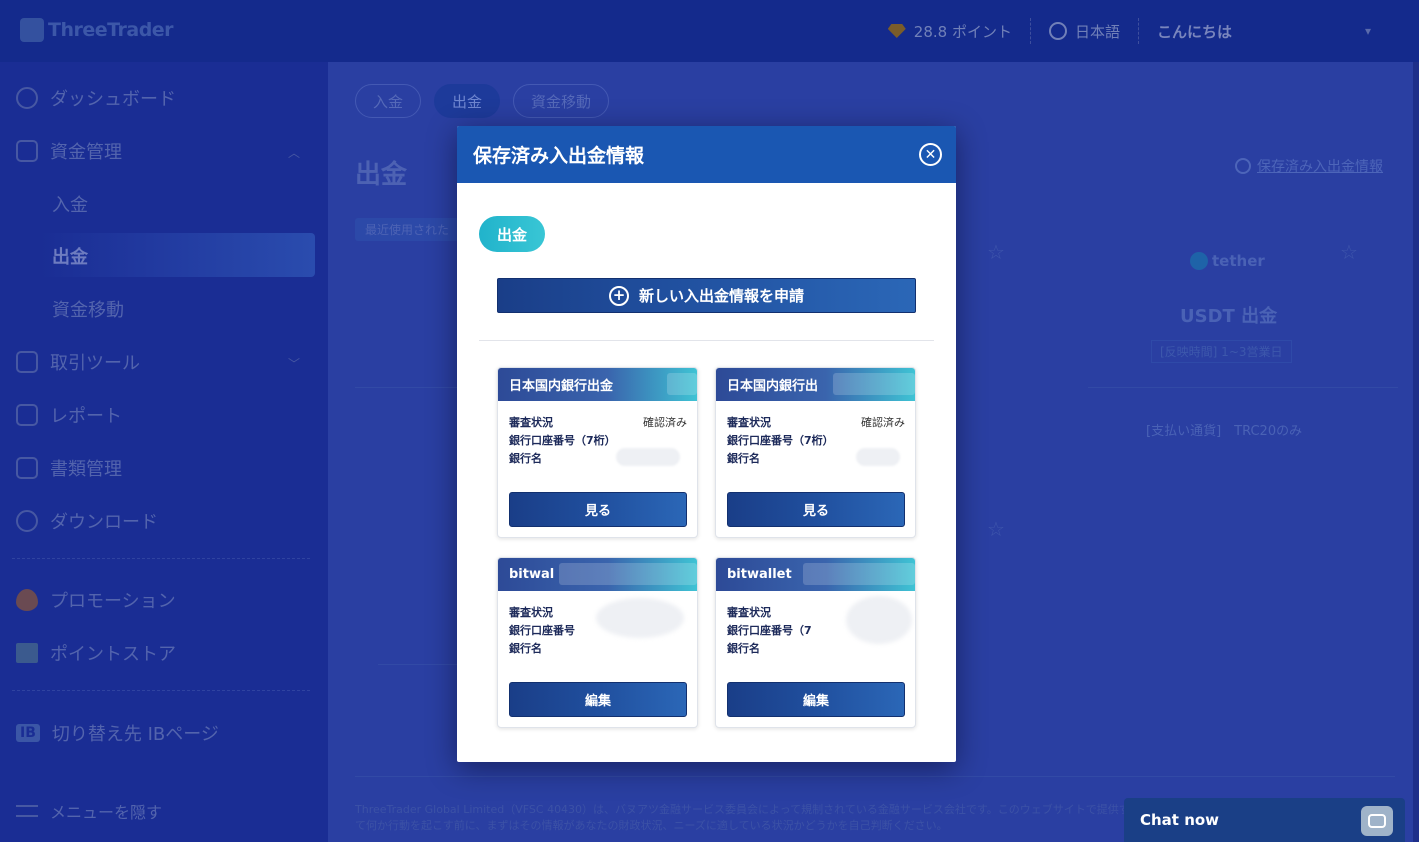 The width and height of the screenshot is (1419, 842). What do you see at coordinates (1180, 820) in the screenshot?
I see `chat-now-label: Chat now` at bounding box center [1180, 820].